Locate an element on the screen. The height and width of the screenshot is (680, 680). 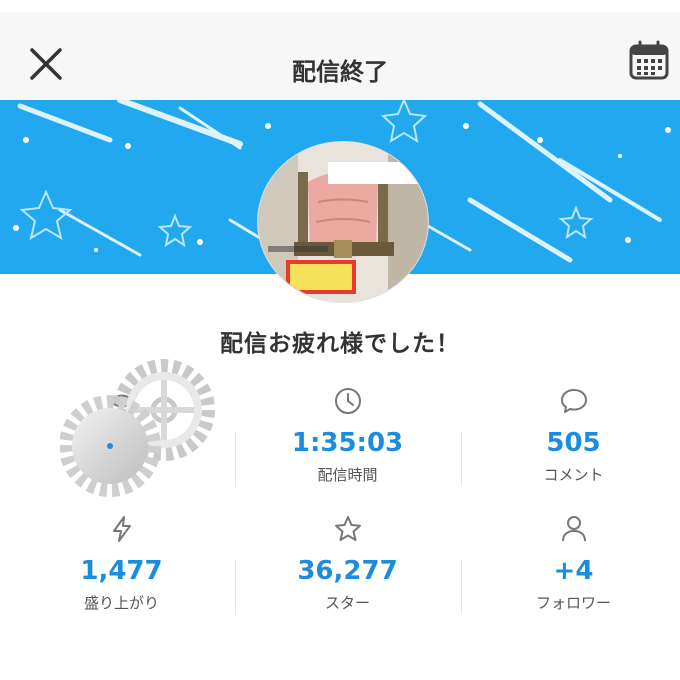
person-icon is located at coordinates (573, 529).